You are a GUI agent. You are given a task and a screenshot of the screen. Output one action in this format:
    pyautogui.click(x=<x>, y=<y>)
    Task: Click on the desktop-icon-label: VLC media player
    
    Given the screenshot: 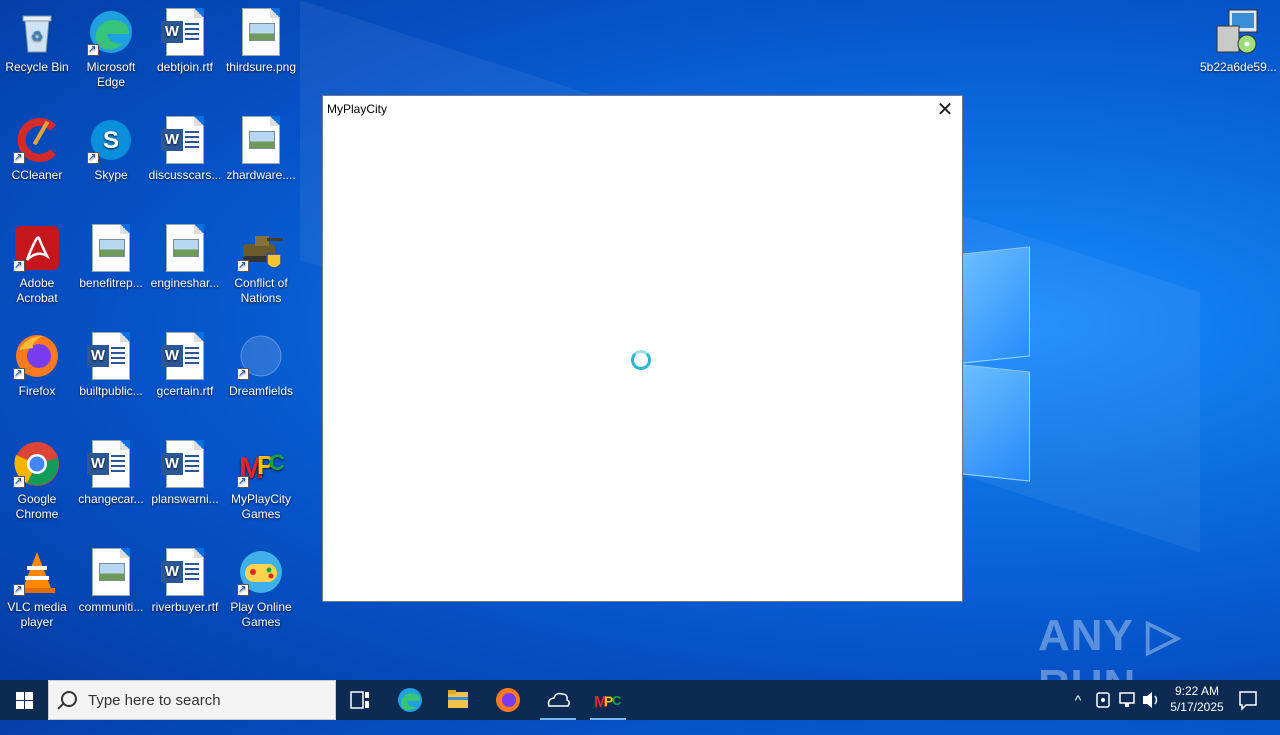 What is the action you would take?
    pyautogui.click(x=37, y=614)
    